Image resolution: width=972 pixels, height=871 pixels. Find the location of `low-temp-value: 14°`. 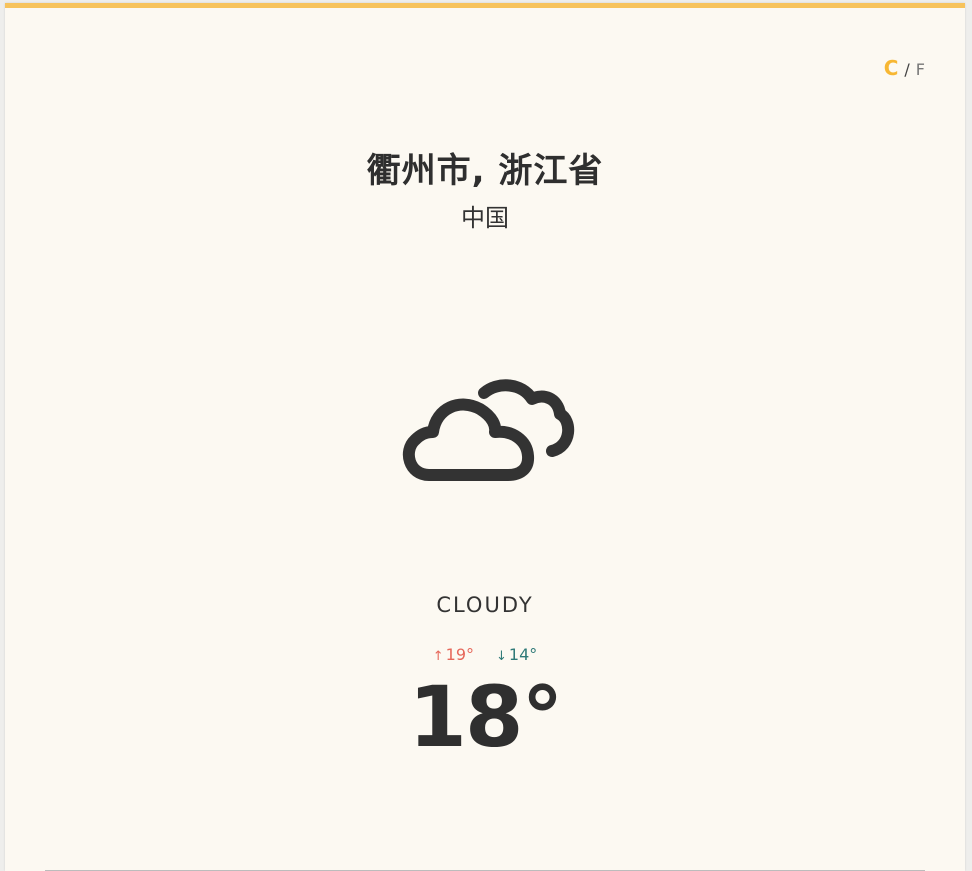

low-temp-value: 14° is located at coordinates (523, 654).